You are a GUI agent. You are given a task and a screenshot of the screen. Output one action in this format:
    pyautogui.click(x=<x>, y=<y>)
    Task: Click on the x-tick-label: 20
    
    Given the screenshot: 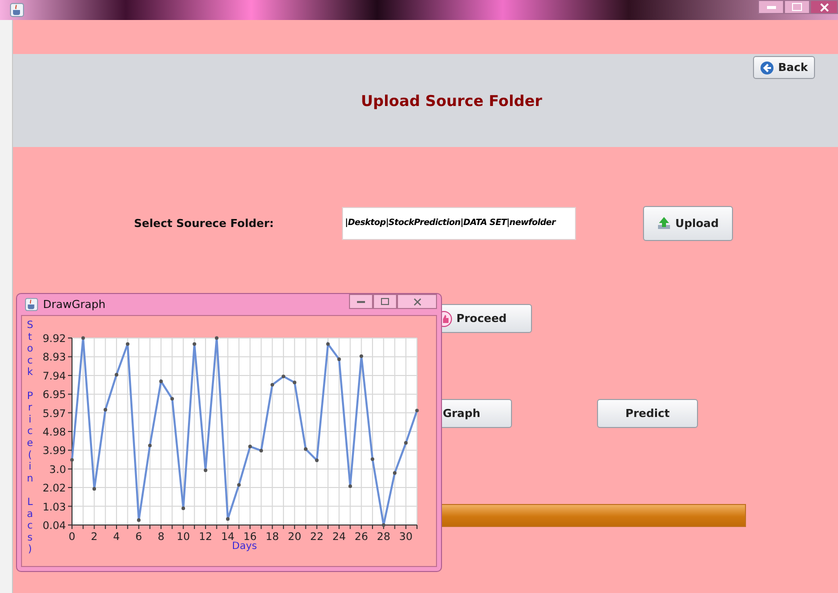 What is the action you would take?
    pyautogui.click(x=295, y=537)
    